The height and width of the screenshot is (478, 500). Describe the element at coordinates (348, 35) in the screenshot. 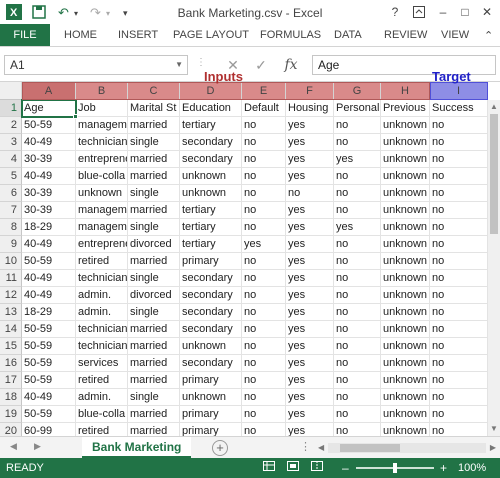

I see `tab-data: DATA` at that location.